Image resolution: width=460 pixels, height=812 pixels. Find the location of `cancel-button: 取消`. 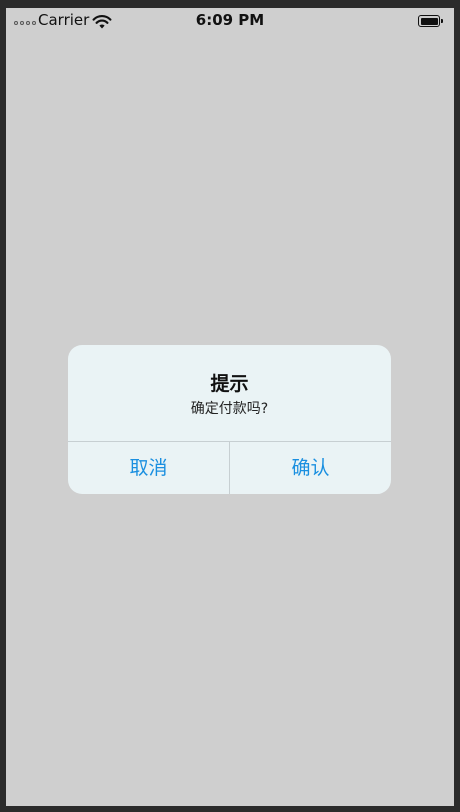

cancel-button: 取消 is located at coordinates (148, 468).